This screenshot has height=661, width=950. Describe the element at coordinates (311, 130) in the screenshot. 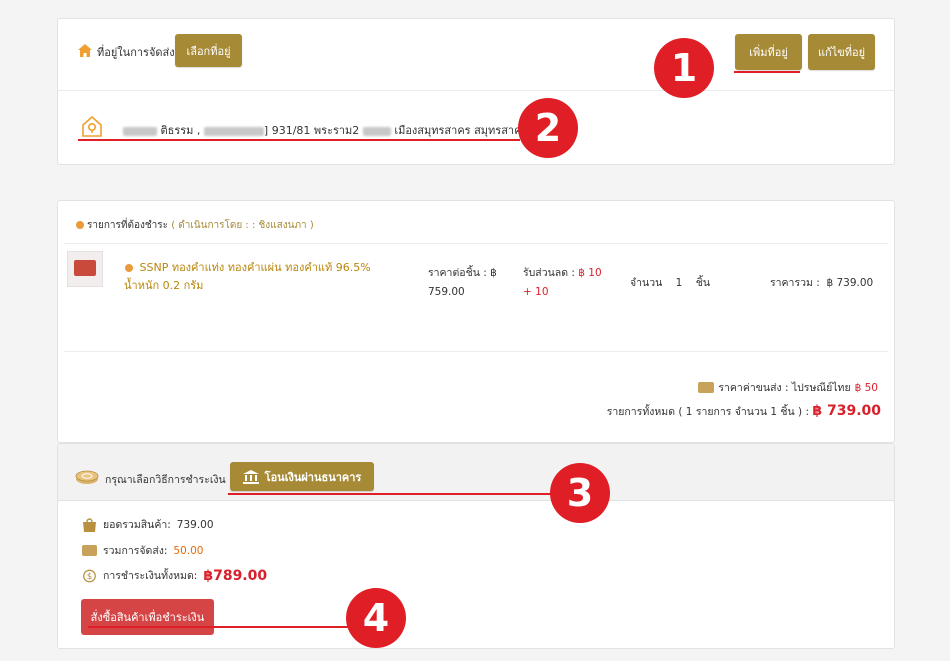

I see `address-text: ] 931/81 พระราม2` at that location.